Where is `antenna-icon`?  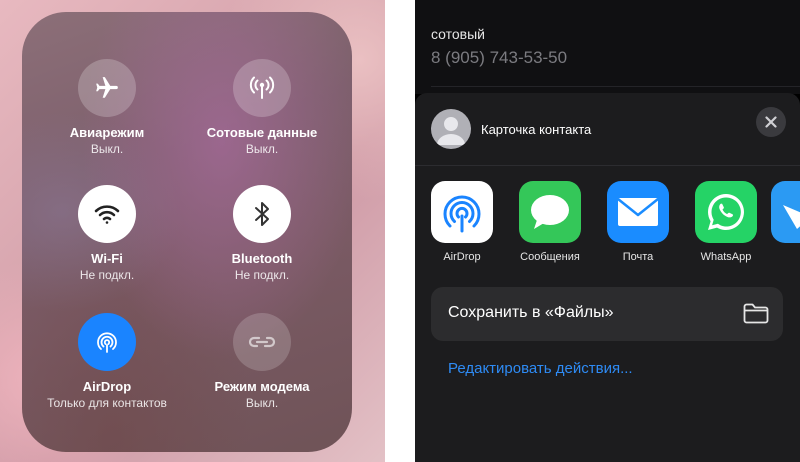 antenna-icon is located at coordinates (262, 88).